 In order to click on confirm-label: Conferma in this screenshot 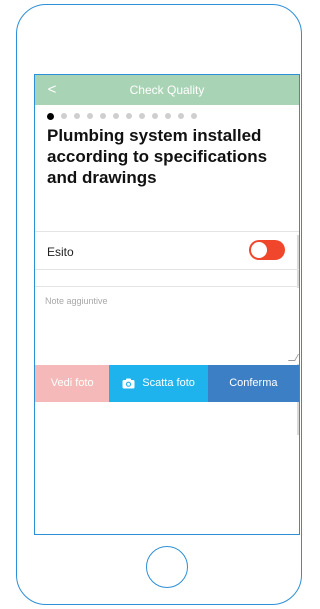, I will do `click(253, 383)`.